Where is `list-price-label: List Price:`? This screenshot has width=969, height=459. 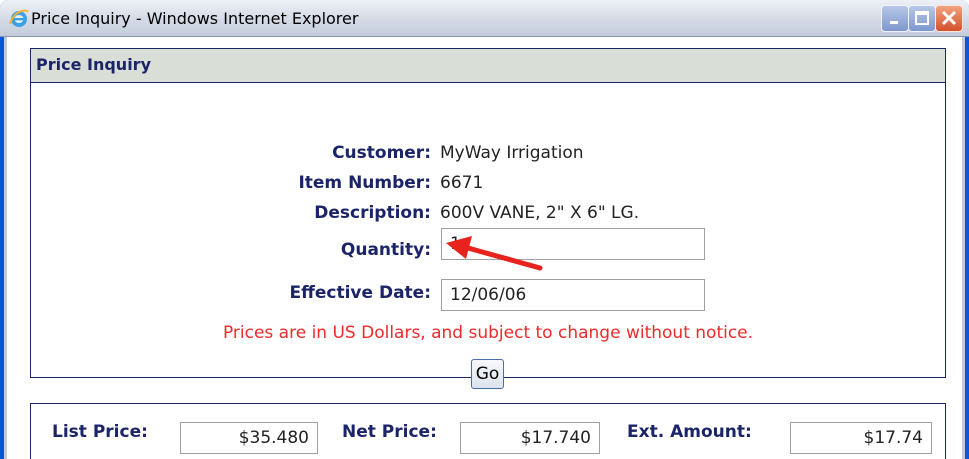 list-price-label: List Price: is located at coordinates (100, 432).